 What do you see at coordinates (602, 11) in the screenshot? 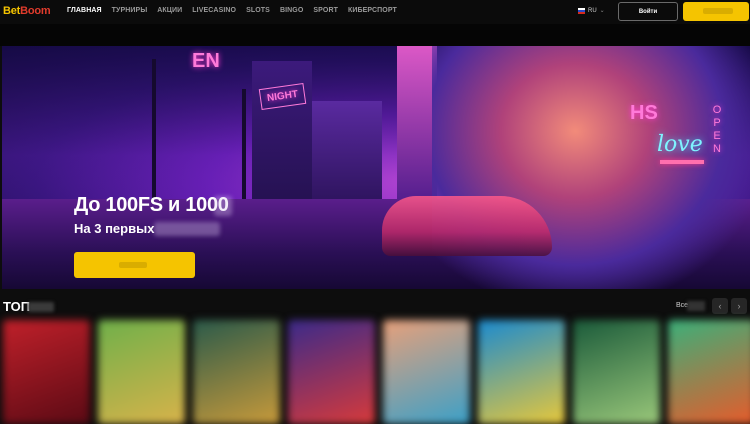
I see `chevron-down-icon: ⌄` at bounding box center [602, 11].